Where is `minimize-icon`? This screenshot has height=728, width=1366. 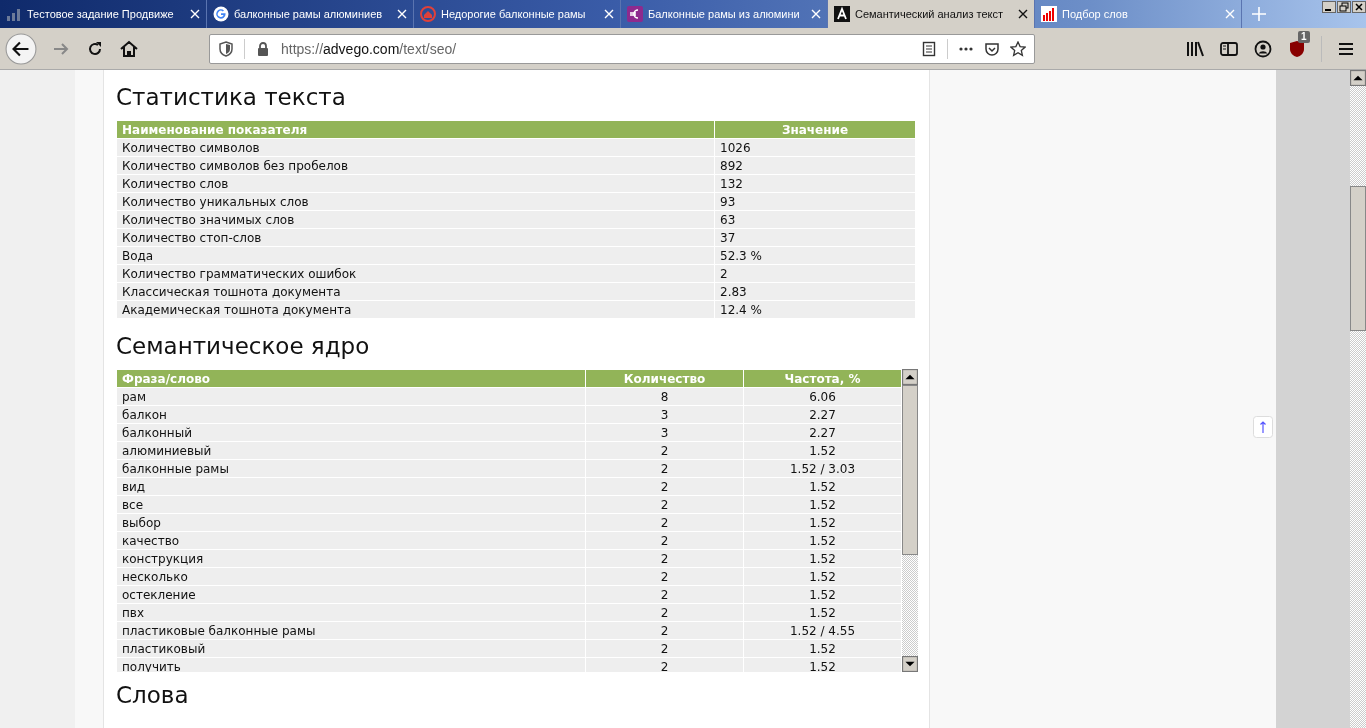
minimize-icon is located at coordinates (1329, 7).